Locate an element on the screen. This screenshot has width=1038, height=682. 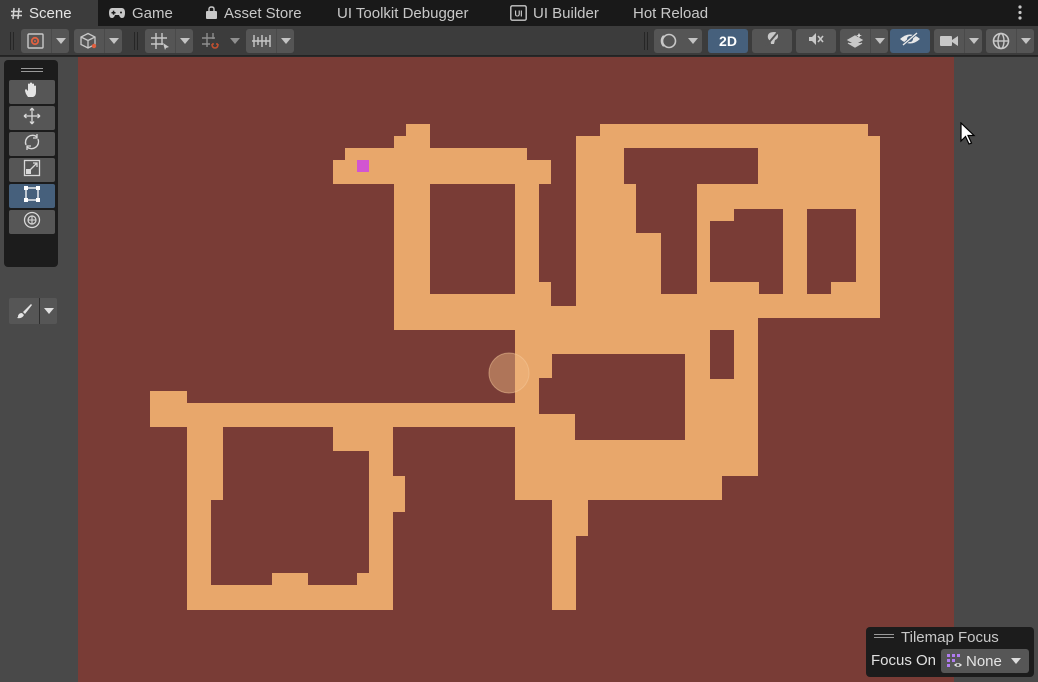
audio-toggle is located at coordinates (816, 41).